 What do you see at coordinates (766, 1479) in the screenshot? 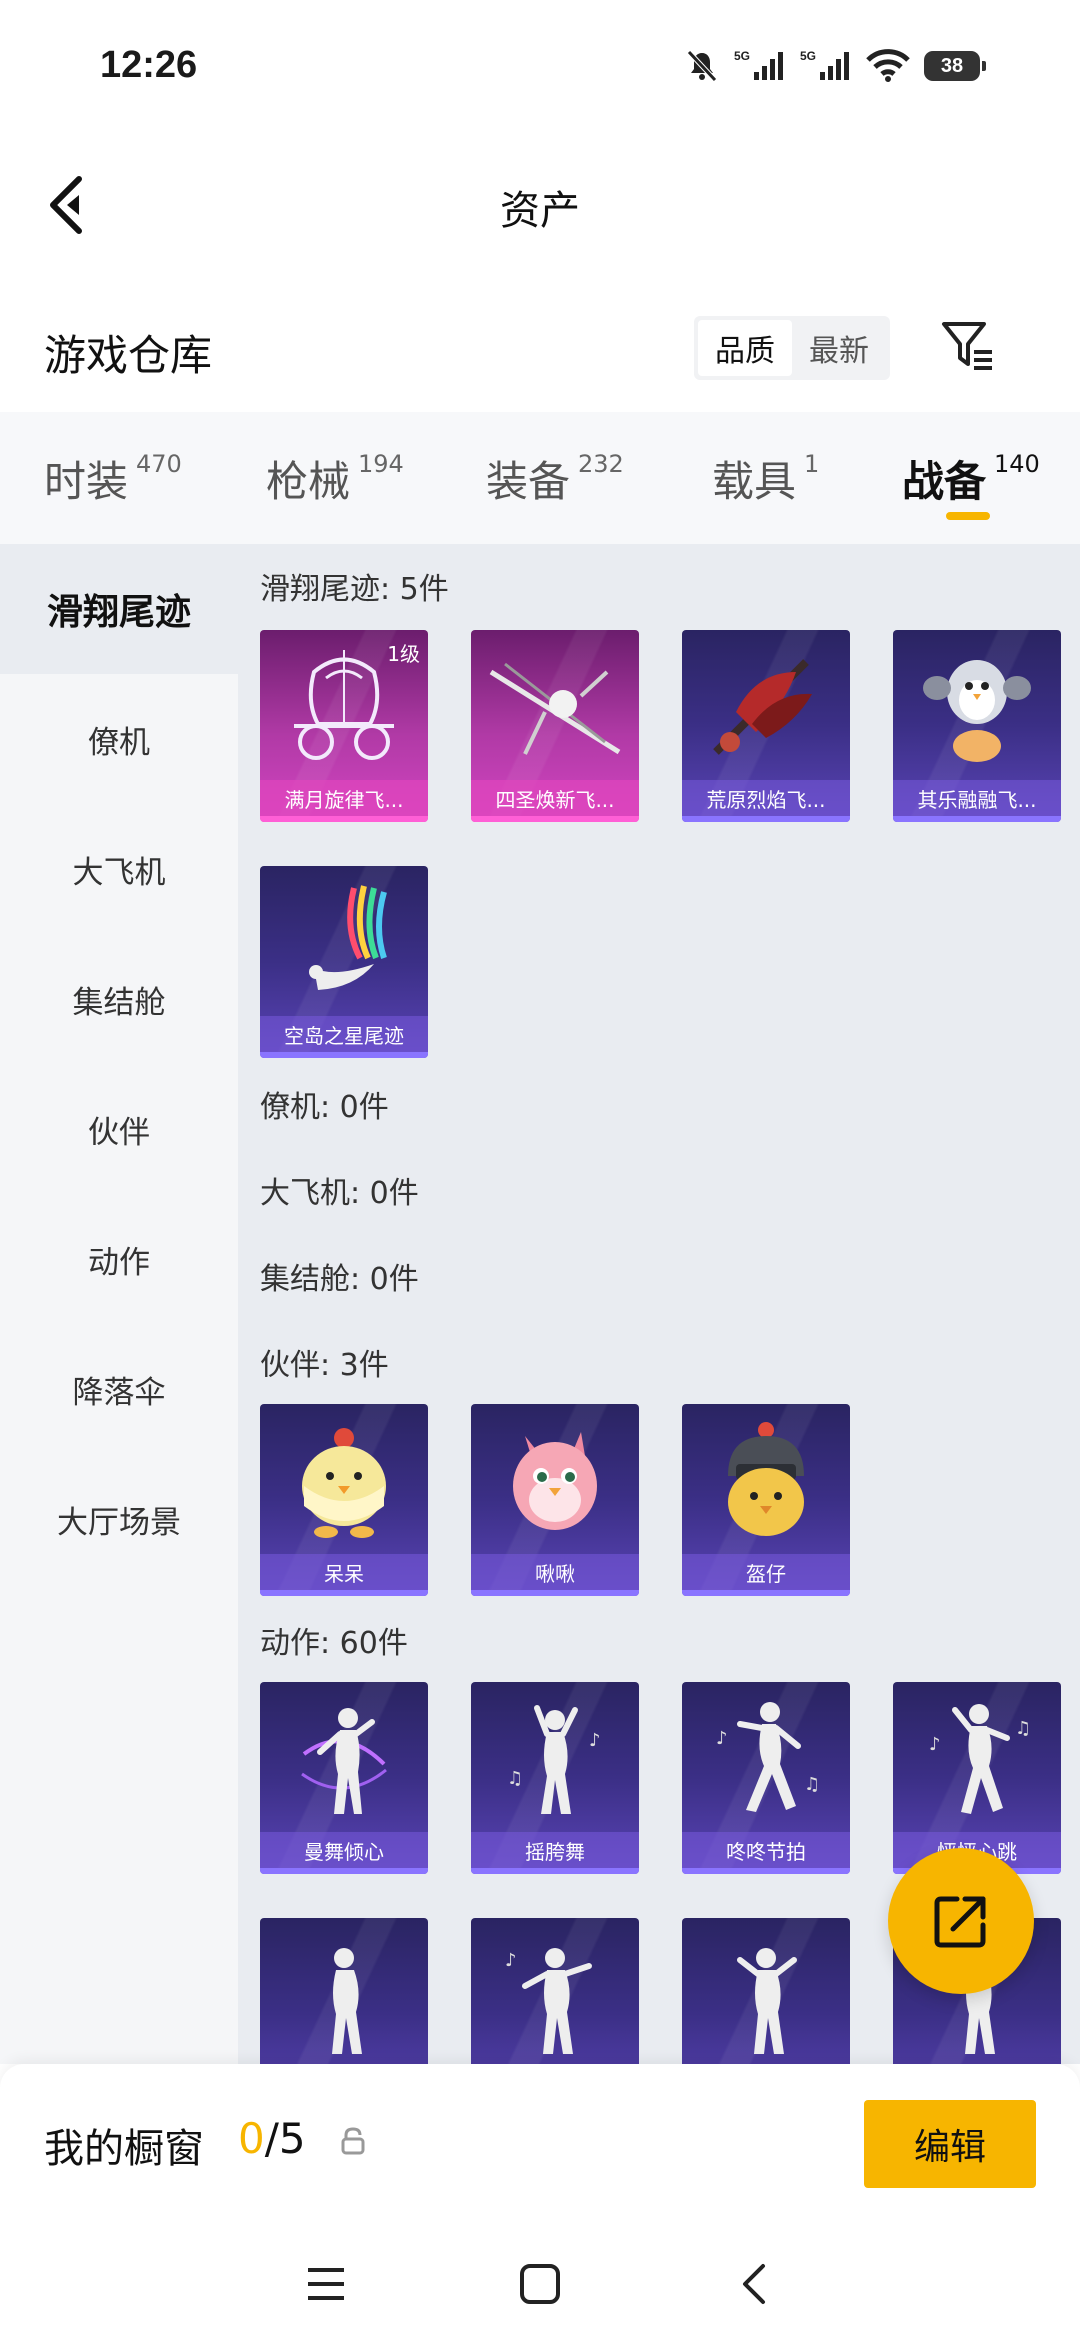
I see `helmet-chick-icon` at bounding box center [766, 1479].